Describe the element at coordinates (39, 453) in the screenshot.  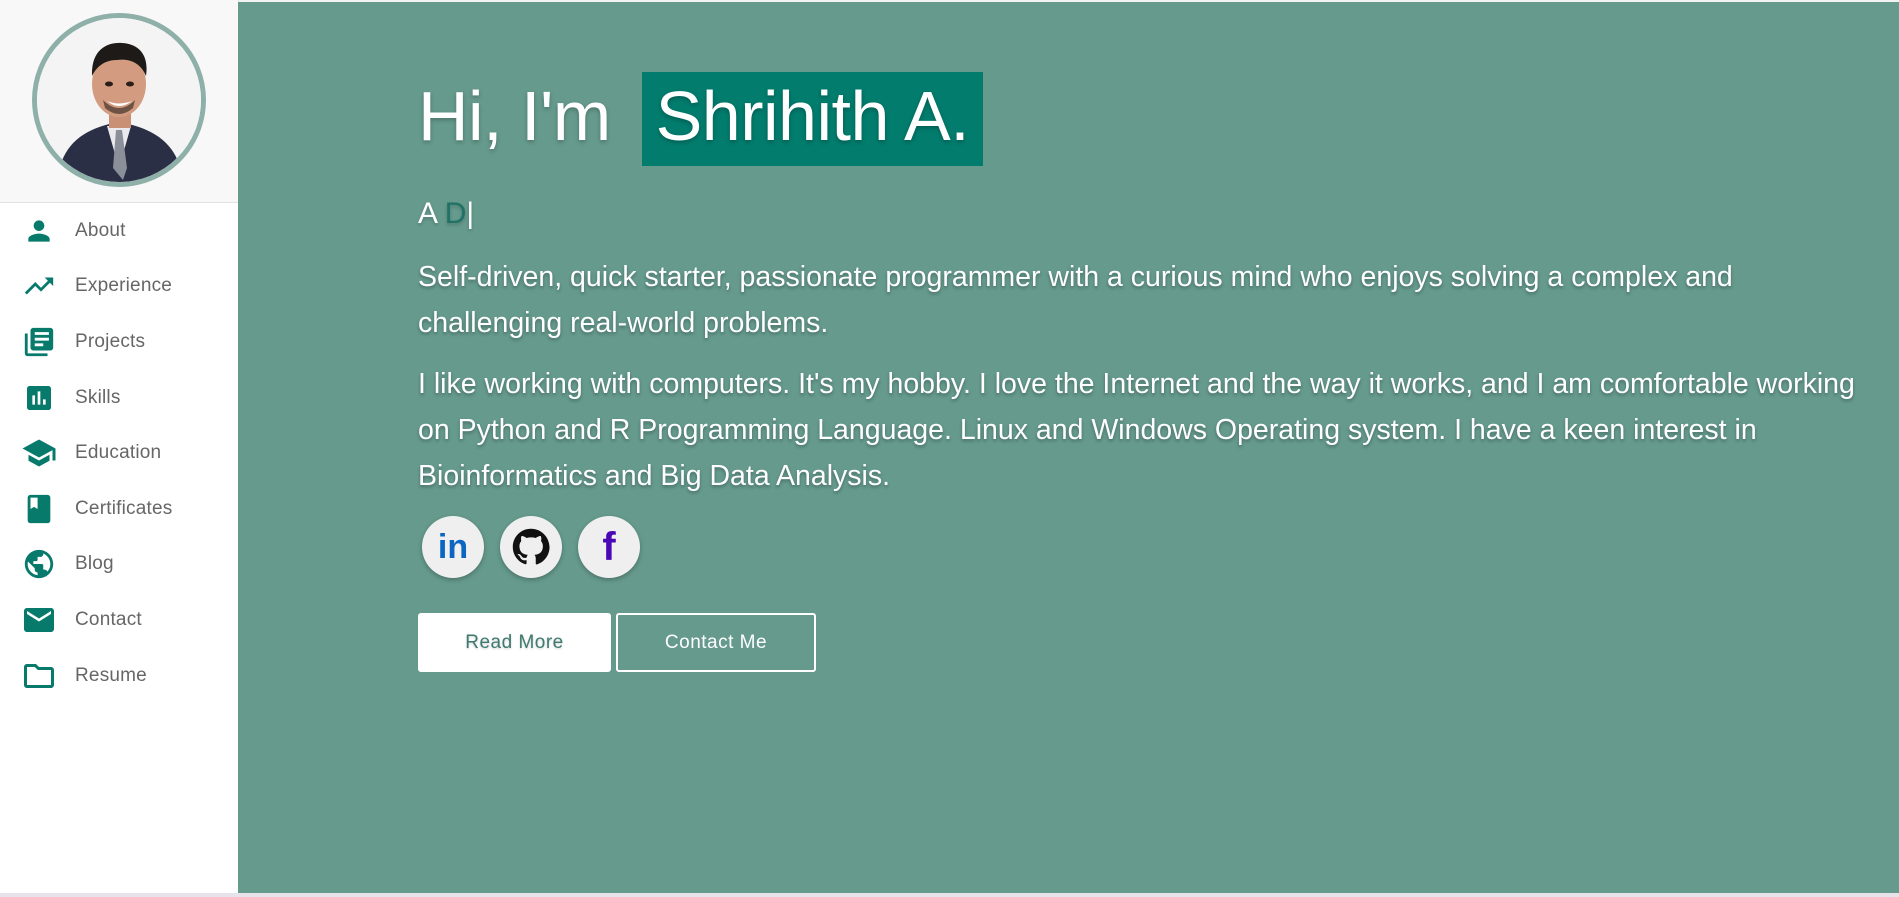
I see `graduation-cap-icon` at that location.